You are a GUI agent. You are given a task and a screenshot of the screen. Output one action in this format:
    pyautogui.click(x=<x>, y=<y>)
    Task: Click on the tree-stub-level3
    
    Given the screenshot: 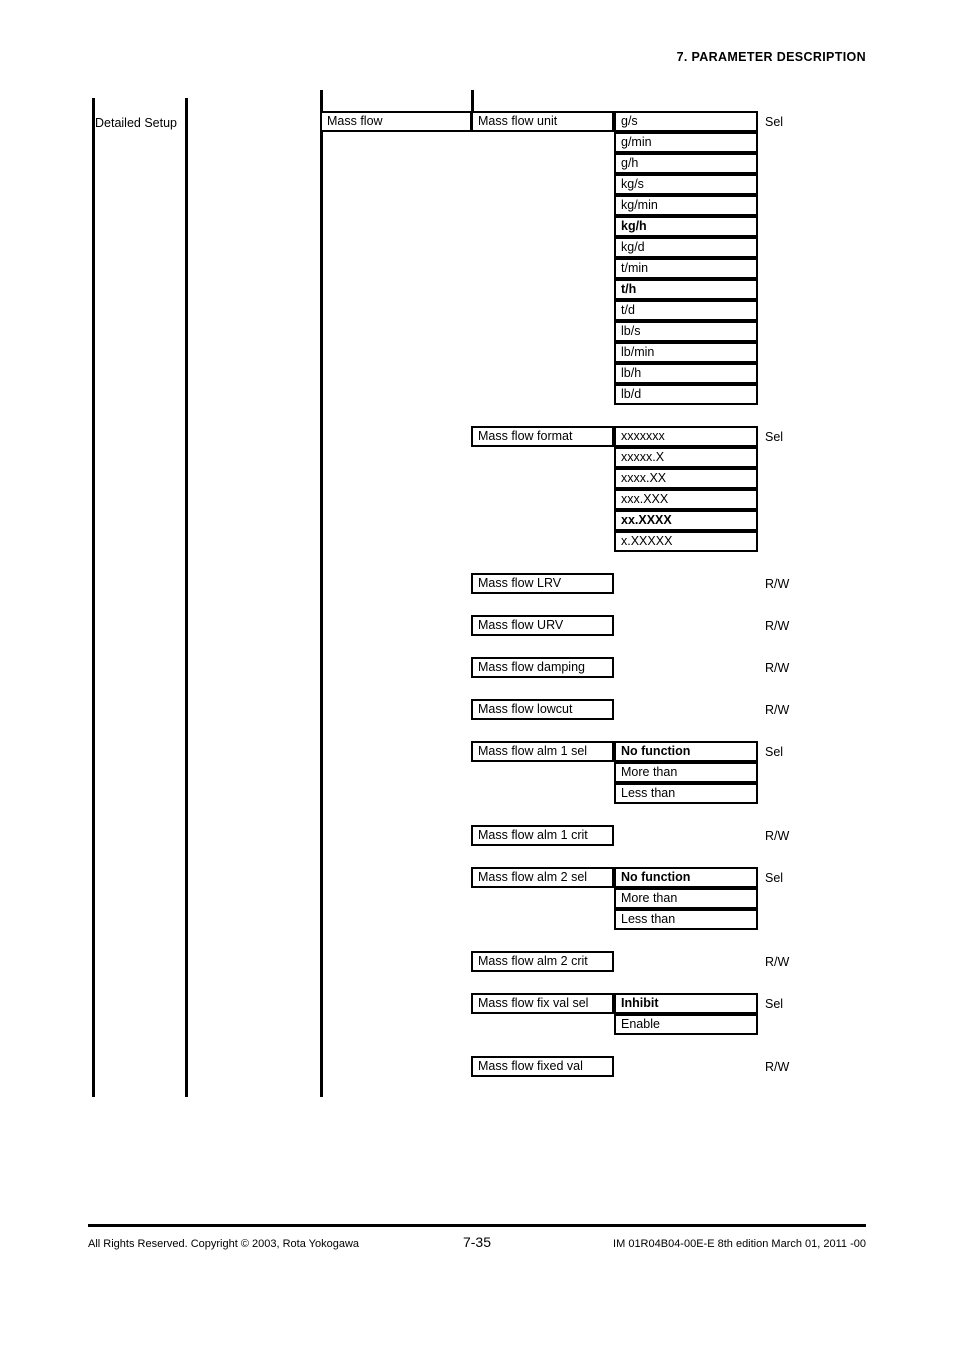 What is the action you would take?
    pyautogui.click(x=321, y=101)
    